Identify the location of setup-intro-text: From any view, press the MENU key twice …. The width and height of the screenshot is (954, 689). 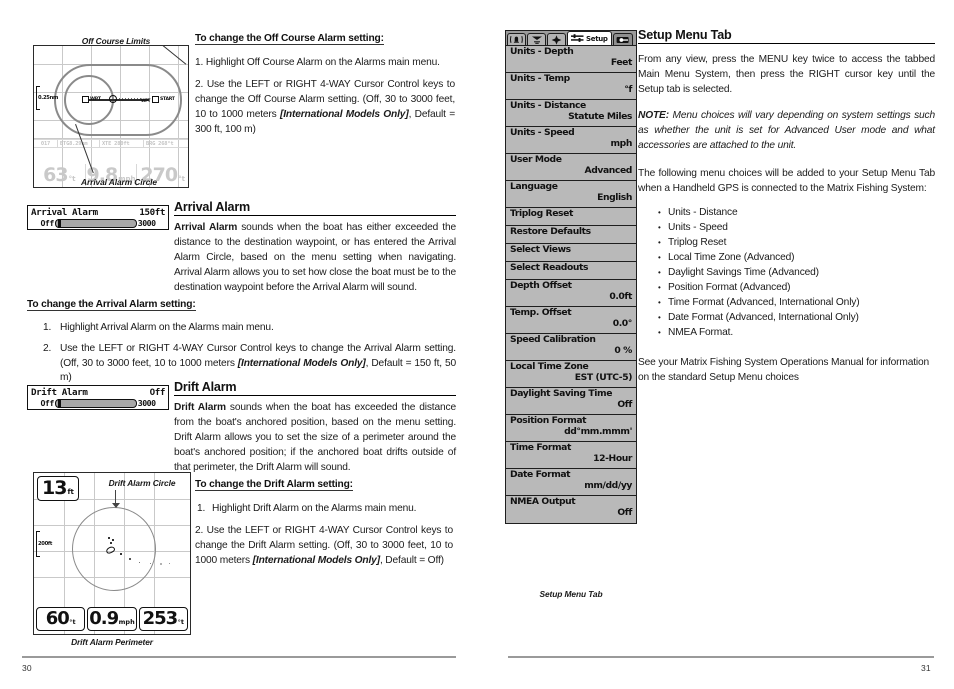
(786, 75).